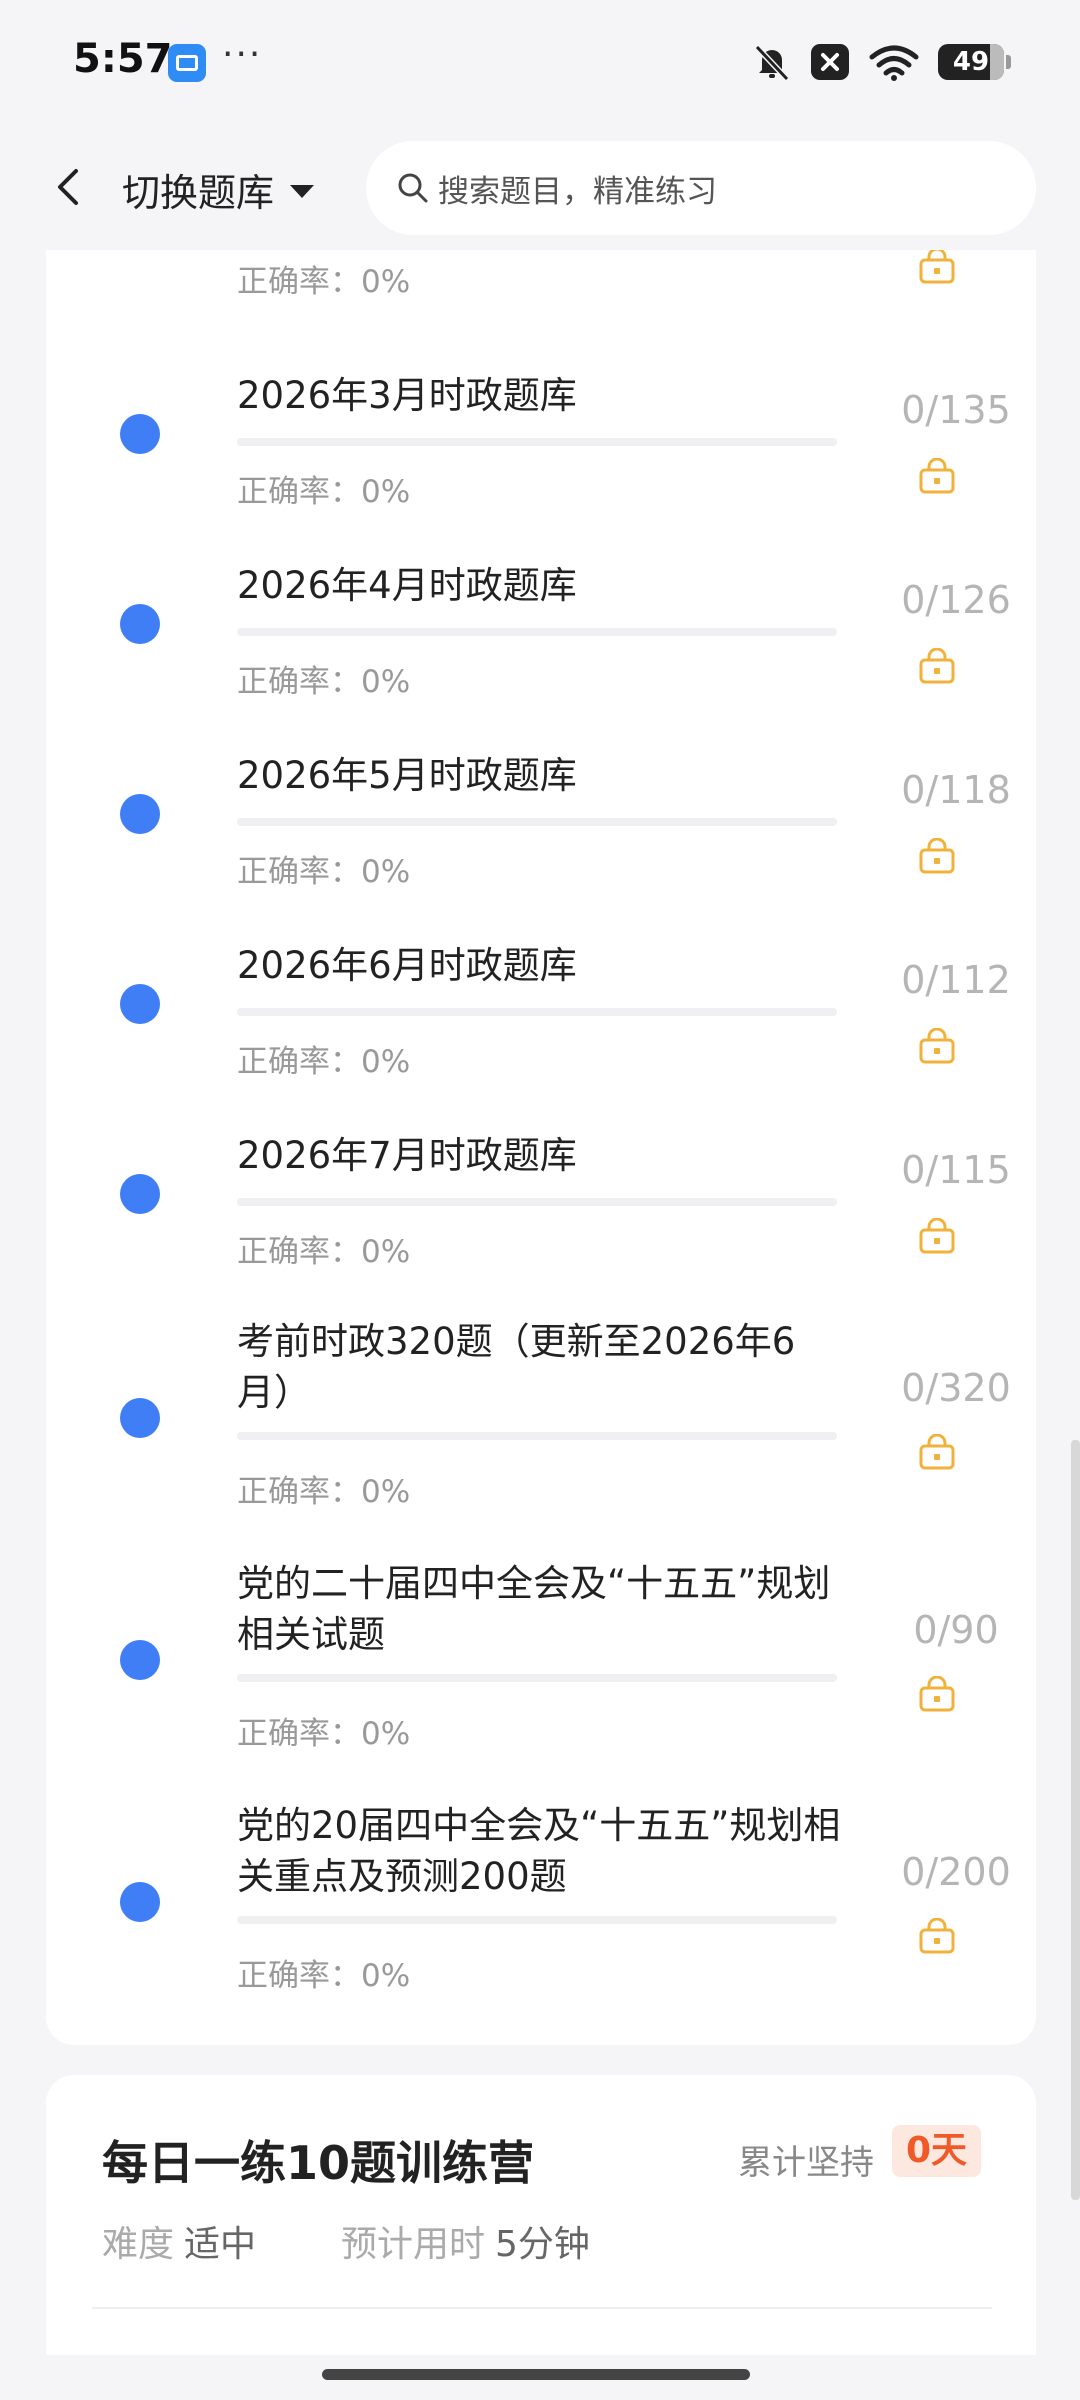  I want to click on top-header: 切换题库 搜索题目，精准练习, so click(540, 187).